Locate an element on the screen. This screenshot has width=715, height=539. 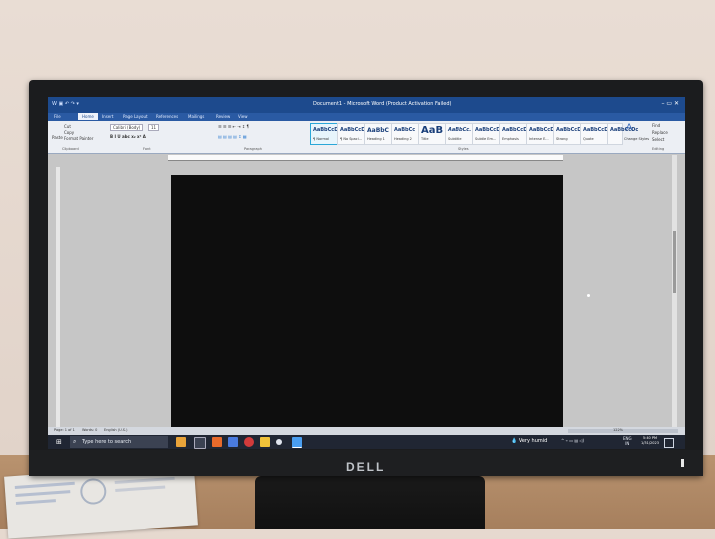
taskbar-clock: 5:40 PM 1/31/2023 is located at coordinates (650, 441).